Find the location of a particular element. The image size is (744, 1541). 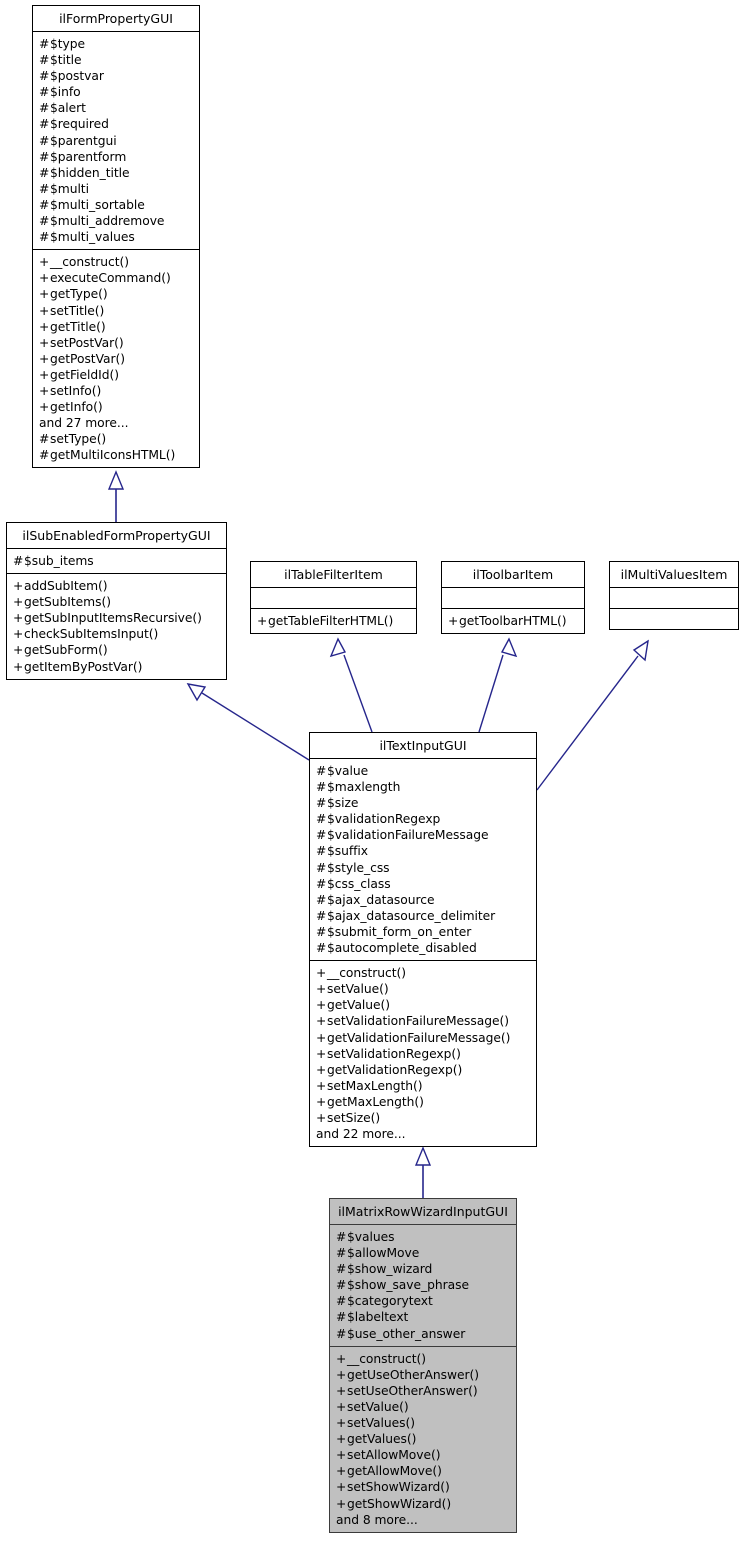

member-label: $style_css is located at coordinates (358, 867).